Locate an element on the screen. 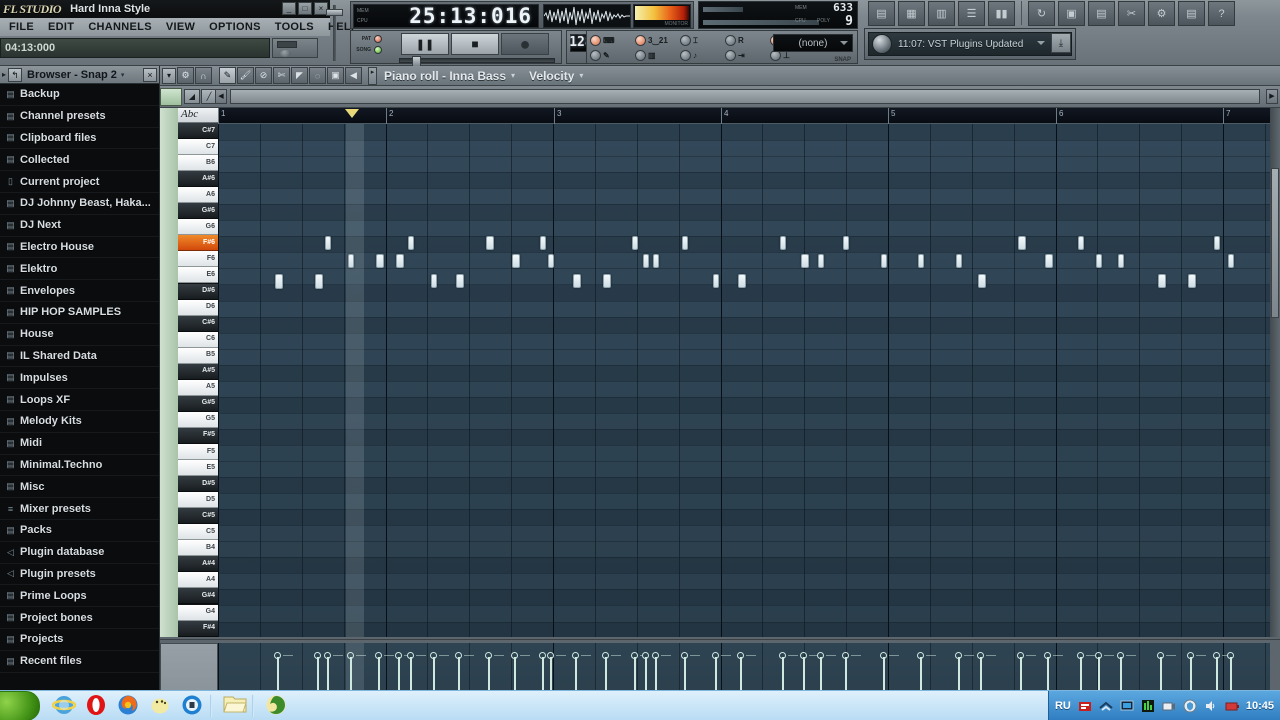  countdown-led-icon is located at coordinates (730, 55).